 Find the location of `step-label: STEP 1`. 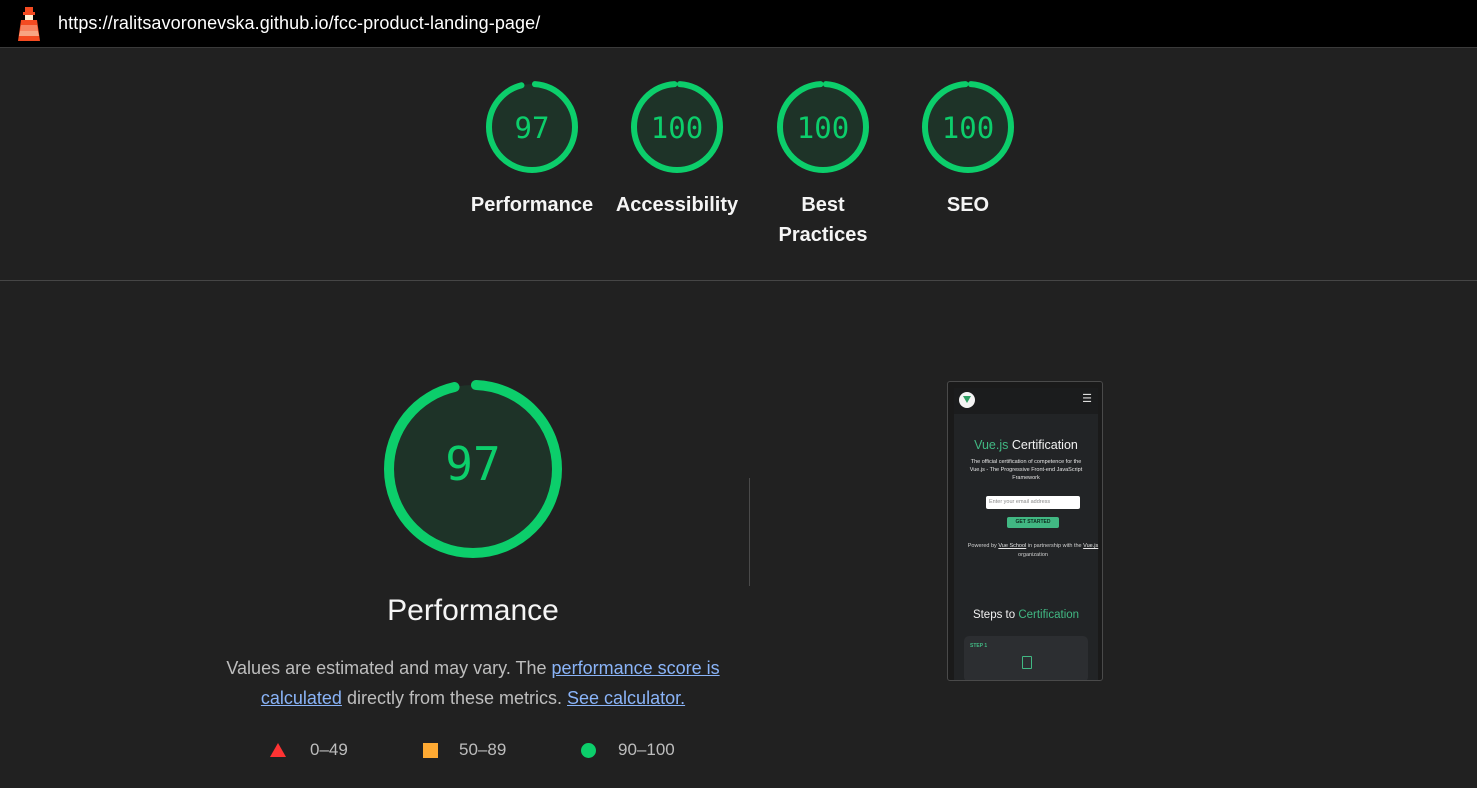

step-label: STEP 1 is located at coordinates (979, 646).